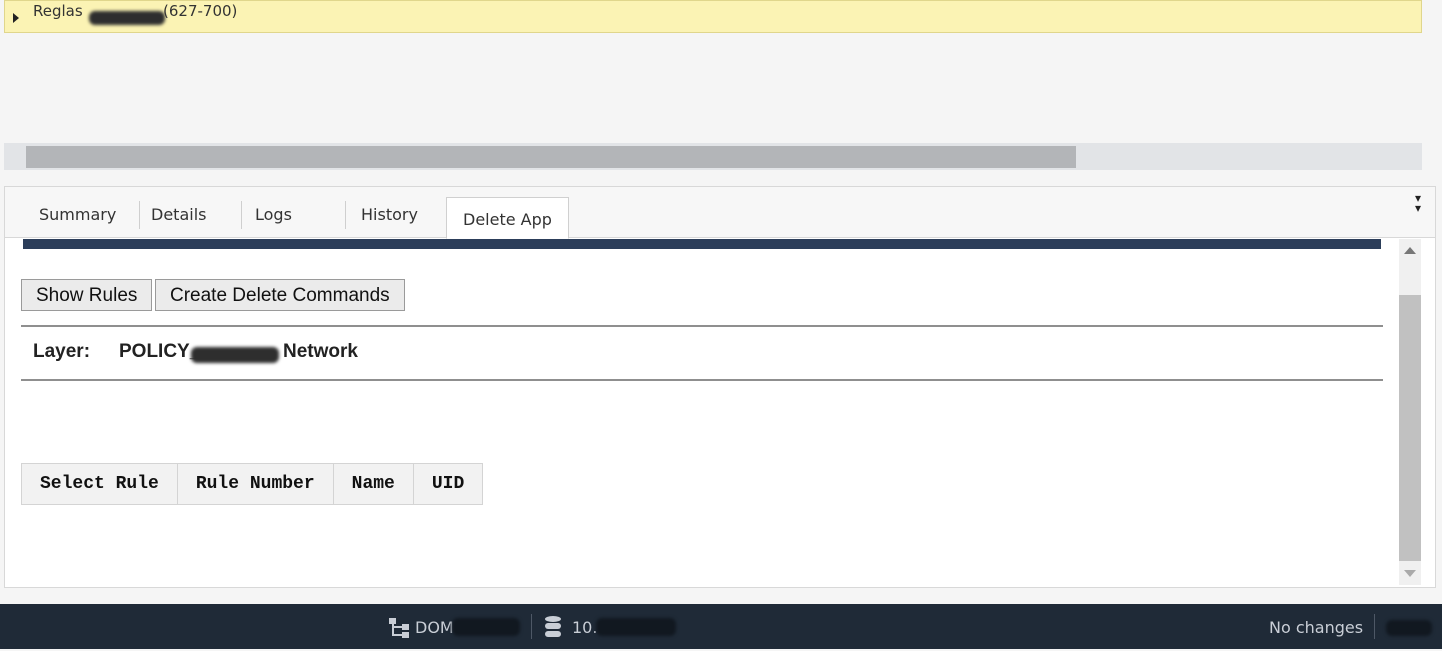 The width and height of the screenshot is (1442, 651). I want to click on rules-table: Select Rule Rule Number Name UID, so click(252, 484).